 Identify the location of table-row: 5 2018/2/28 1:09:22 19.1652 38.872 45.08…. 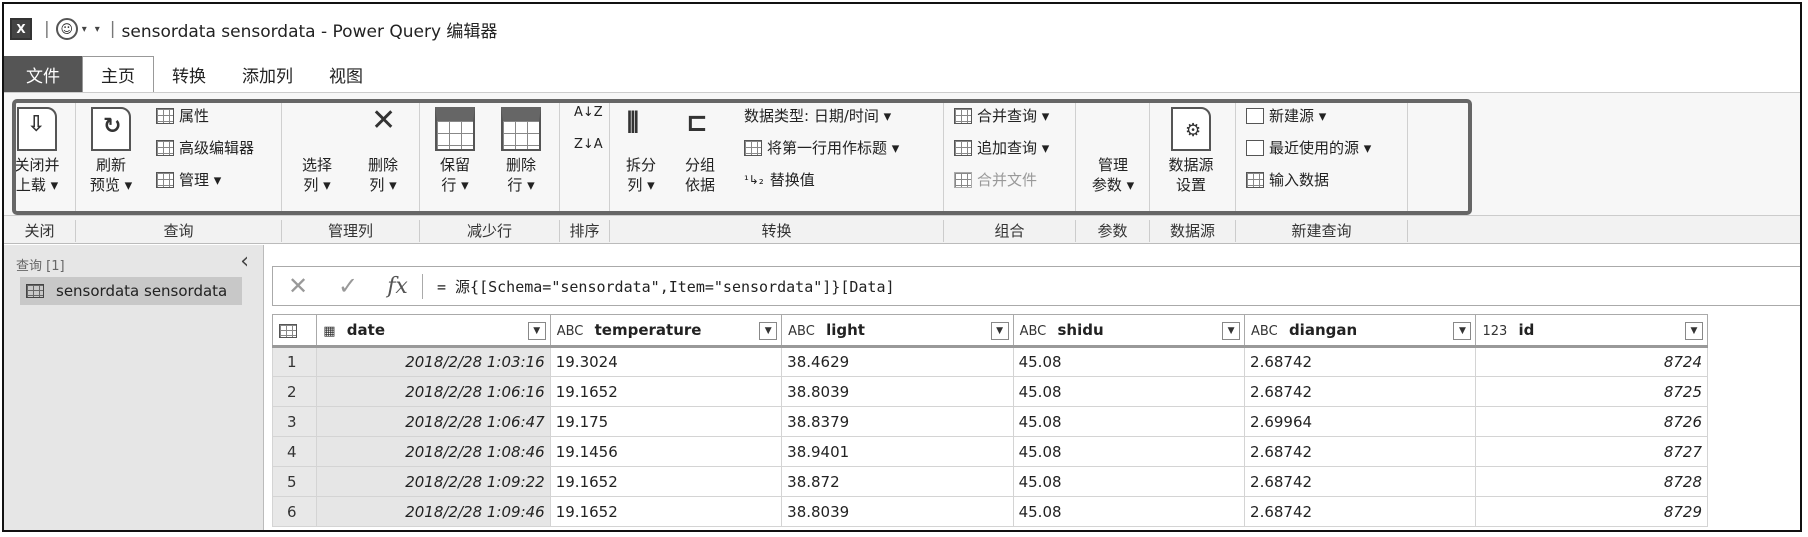
(989, 481).